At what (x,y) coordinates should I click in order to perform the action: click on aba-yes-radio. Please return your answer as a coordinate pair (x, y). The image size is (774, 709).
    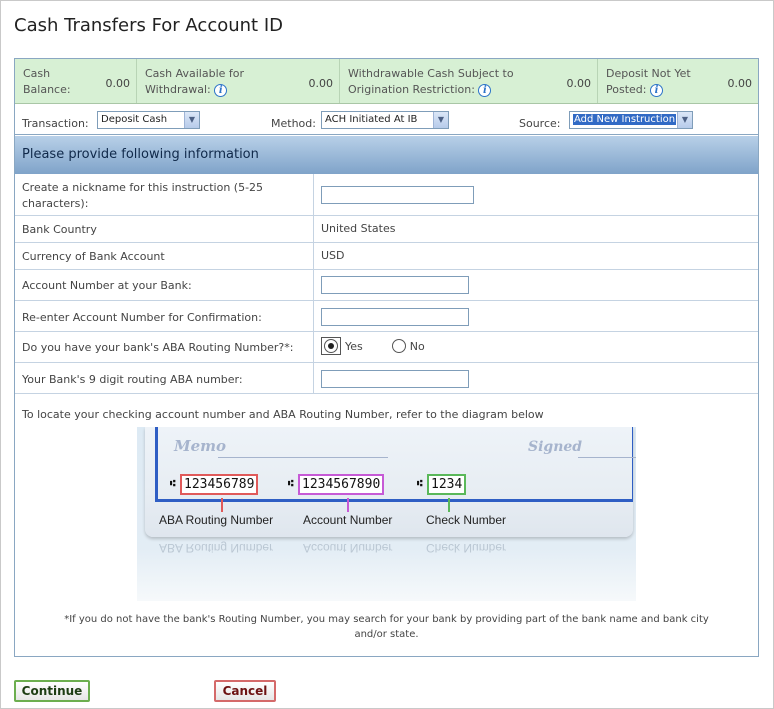
    Looking at the image, I should click on (331, 346).